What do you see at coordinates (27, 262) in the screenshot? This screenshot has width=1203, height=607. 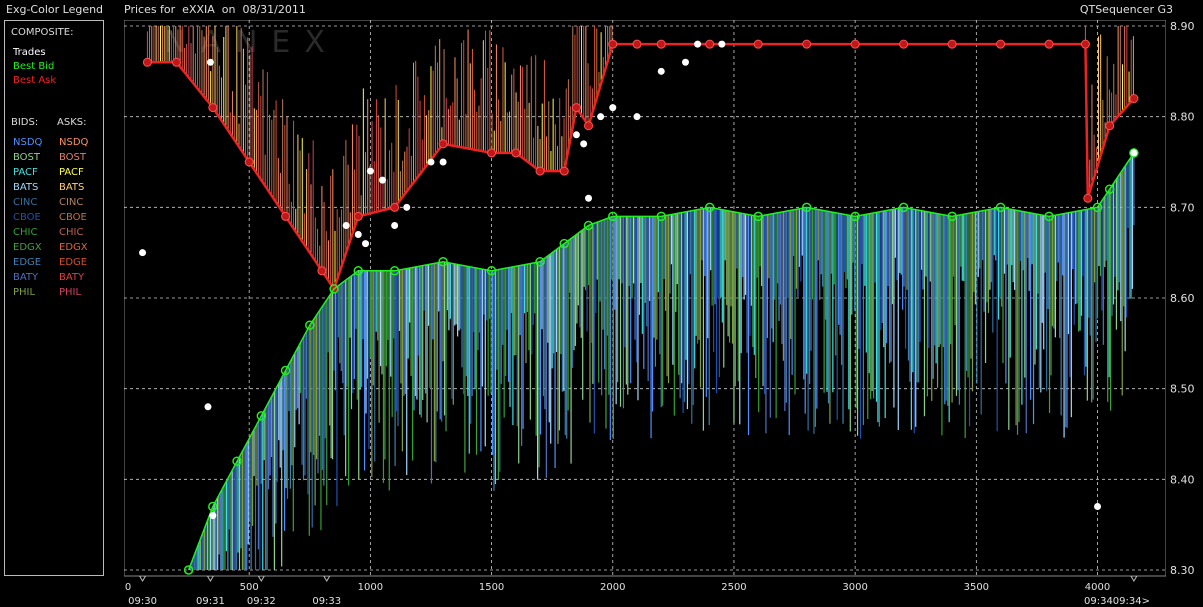 I see `legend-bid-edge: EDGE` at bounding box center [27, 262].